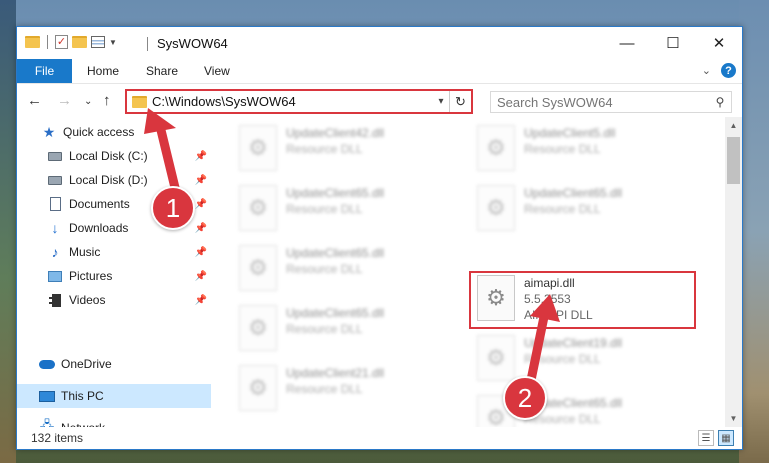 The width and height of the screenshot is (769, 463). I want to click on window-controls: — ☐ ✕, so click(673, 43).